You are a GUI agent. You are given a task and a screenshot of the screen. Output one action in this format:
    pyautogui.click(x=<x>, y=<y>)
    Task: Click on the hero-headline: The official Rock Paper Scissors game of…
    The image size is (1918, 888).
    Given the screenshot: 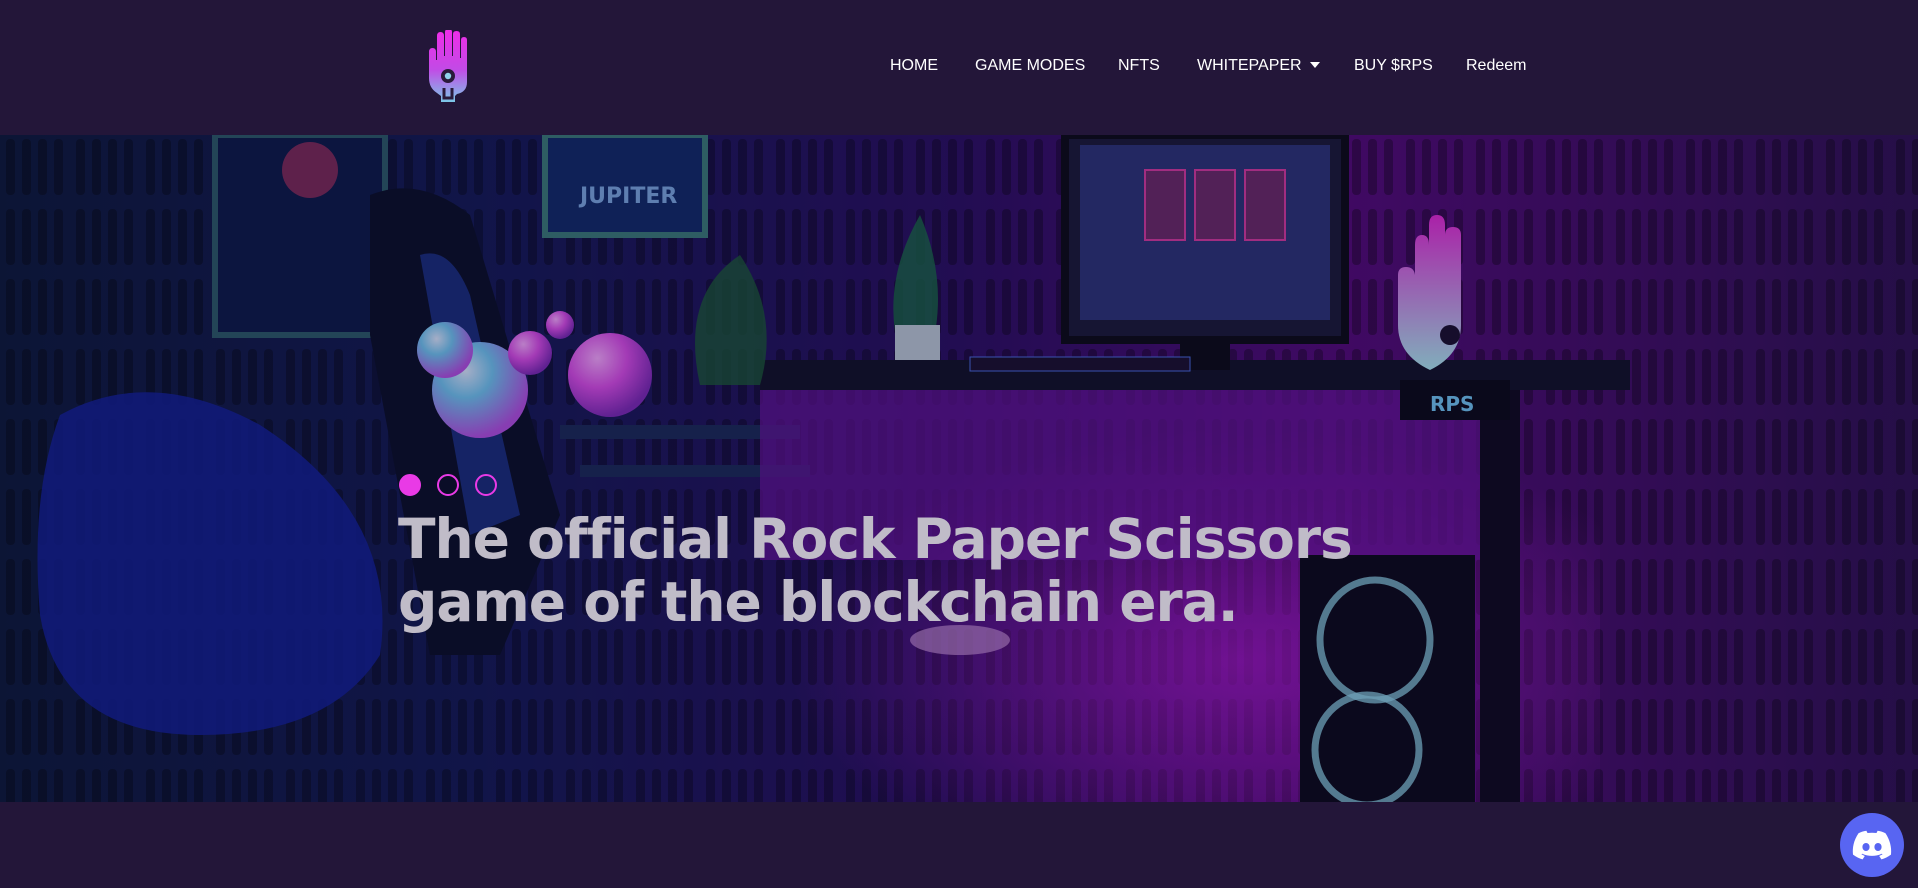 What is the action you would take?
    pyautogui.click(x=898, y=571)
    